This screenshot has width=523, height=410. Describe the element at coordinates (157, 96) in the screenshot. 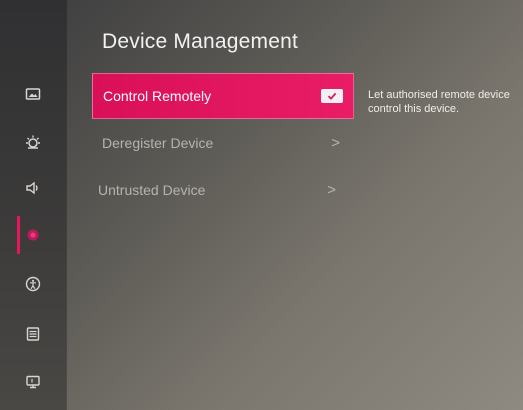

I see `menu-item-label: Control Remotely` at that location.